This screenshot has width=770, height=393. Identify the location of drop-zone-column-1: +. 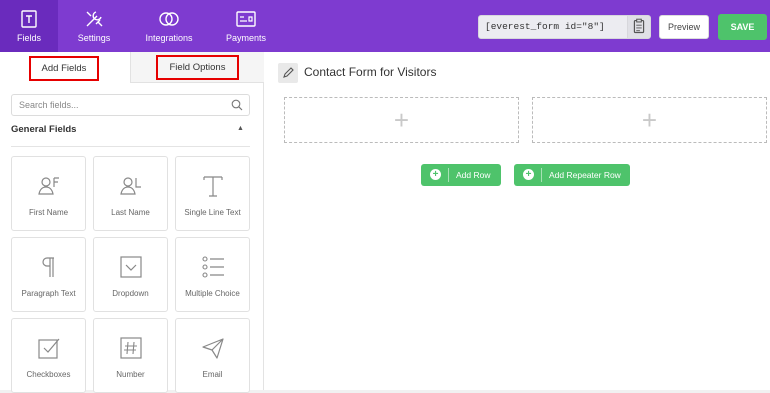
(401, 120).